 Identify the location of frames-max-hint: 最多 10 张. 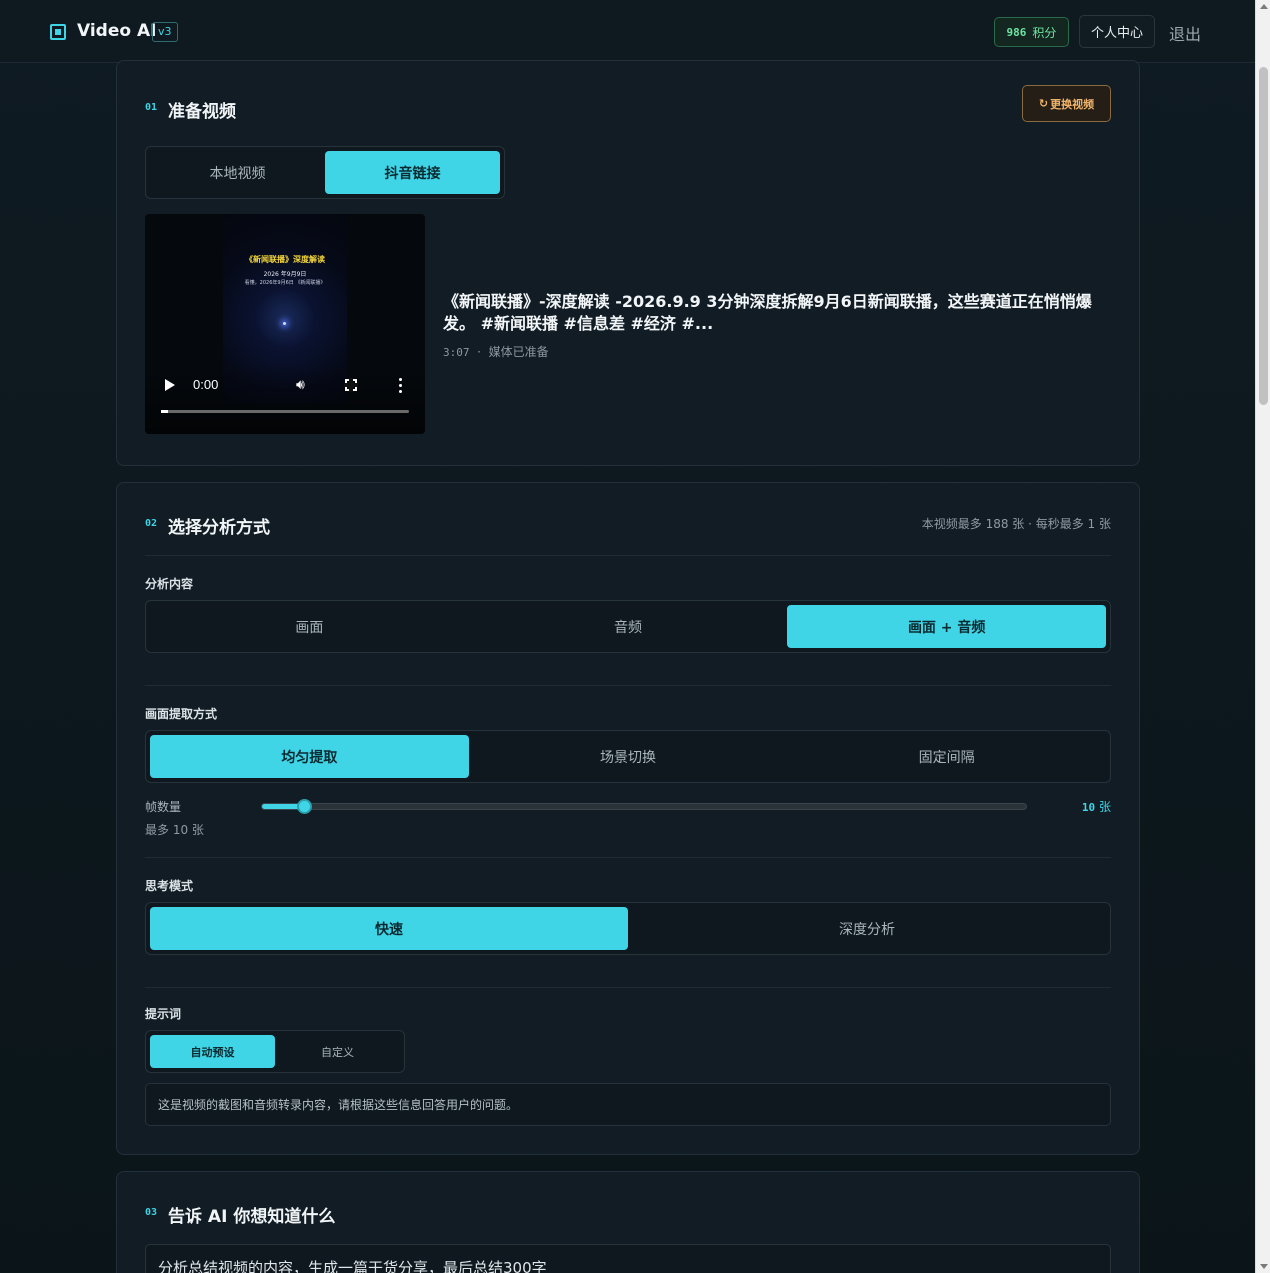
(174, 830).